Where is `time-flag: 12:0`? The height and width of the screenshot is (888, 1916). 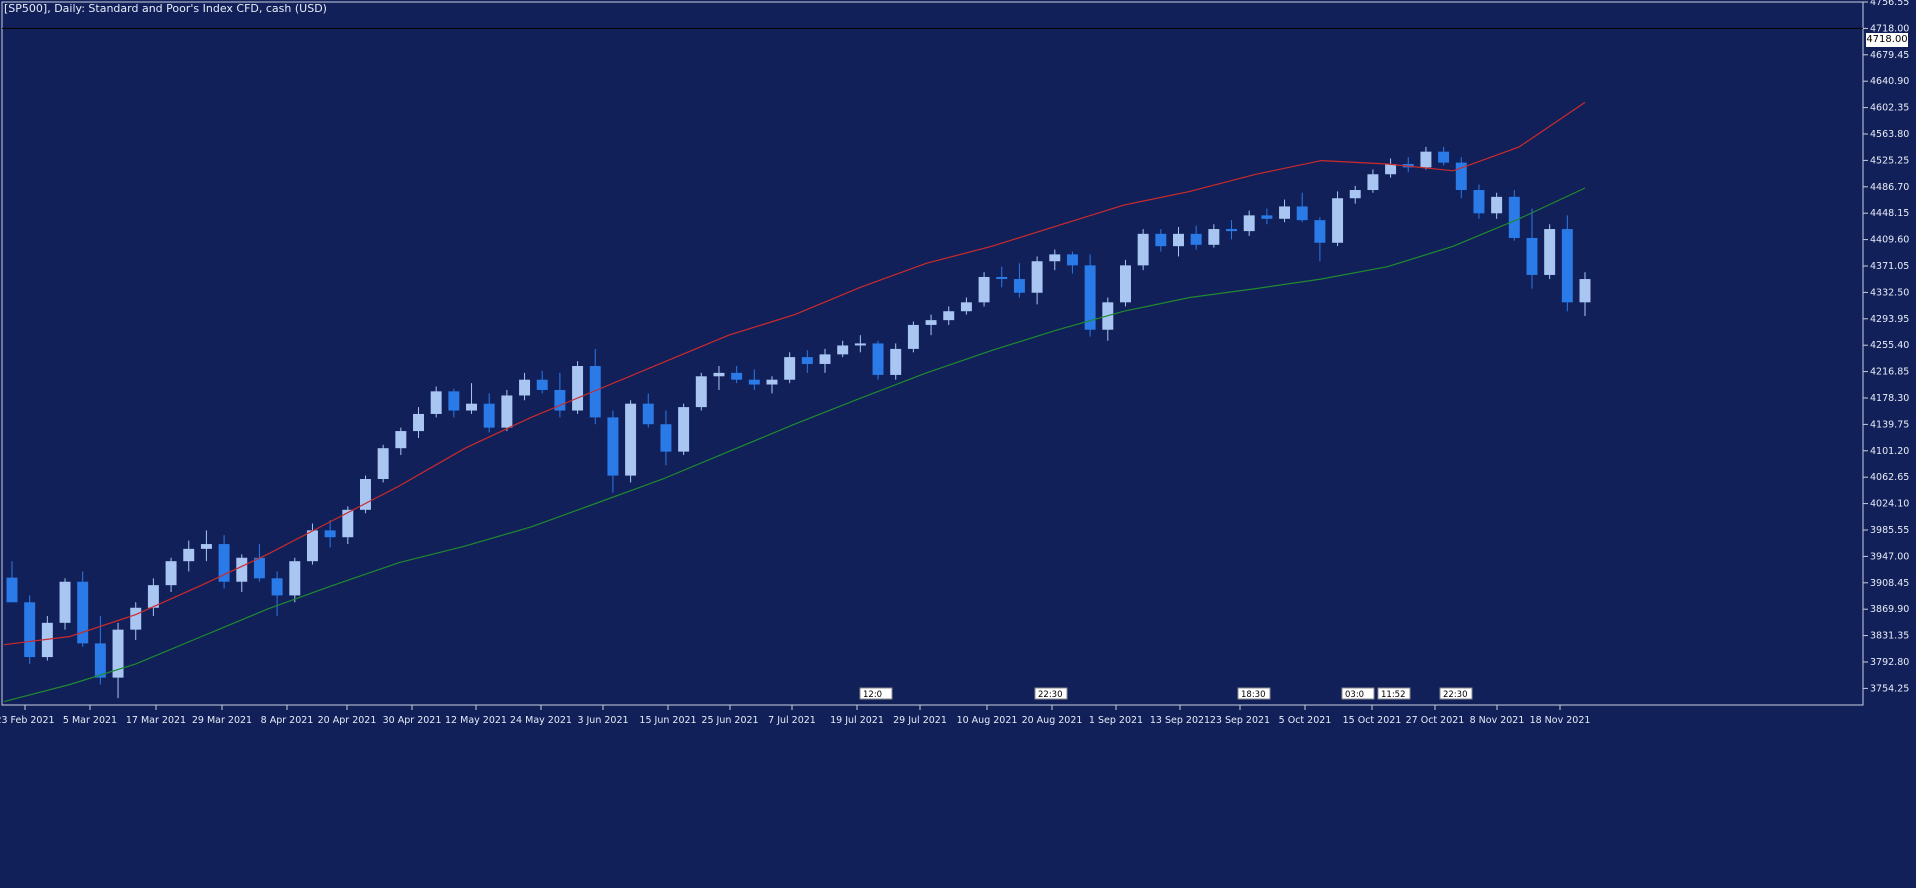 time-flag: 12:0 is located at coordinates (876, 693).